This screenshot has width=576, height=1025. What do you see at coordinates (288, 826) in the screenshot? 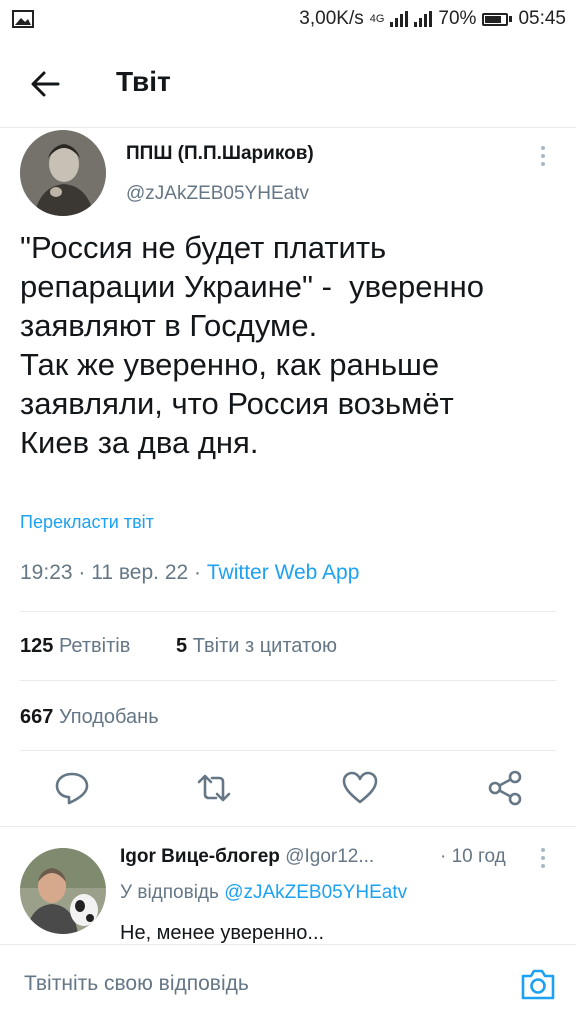
I see `actions-divider` at bounding box center [288, 826].